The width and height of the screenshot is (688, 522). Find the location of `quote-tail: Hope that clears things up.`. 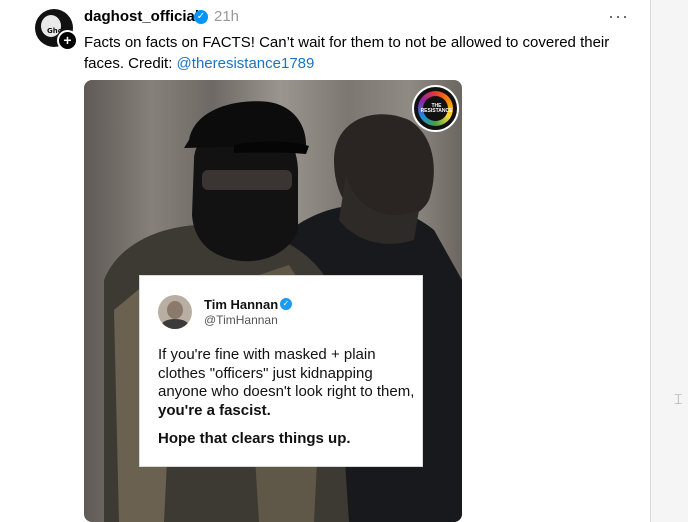

quote-tail: Hope that clears things up. is located at coordinates (254, 438).